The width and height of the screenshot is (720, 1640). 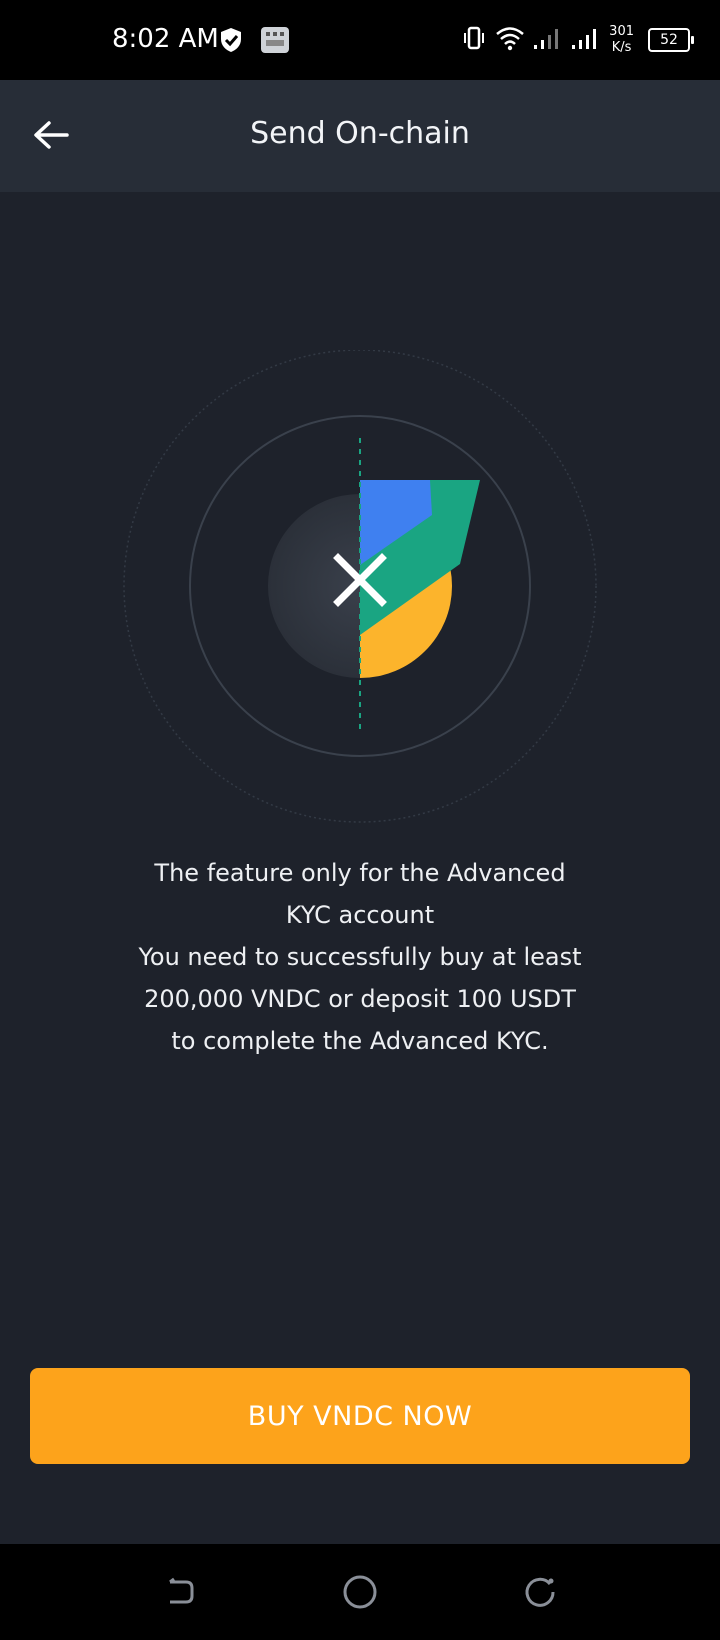 What do you see at coordinates (275, 42) in the screenshot?
I see `app-notification-icon` at bounding box center [275, 42].